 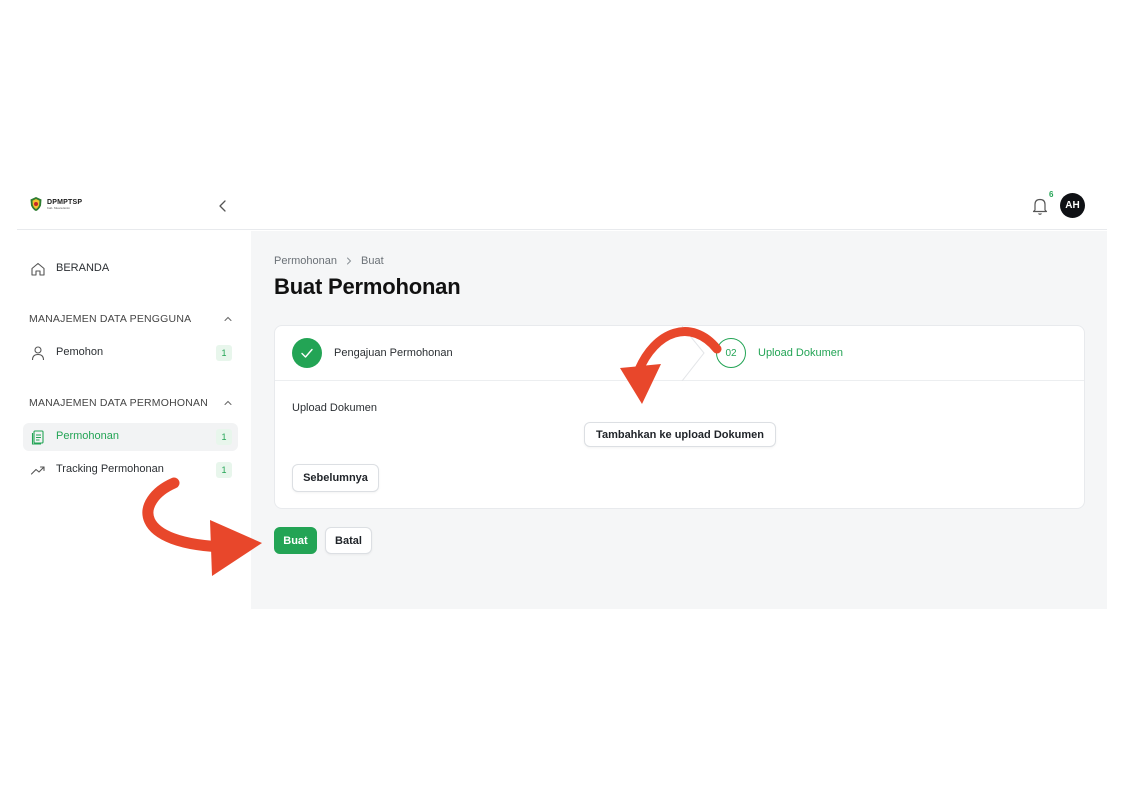 I want to click on section-title: MANAJEMEN DATA PENGGUNA, so click(x=110, y=319).